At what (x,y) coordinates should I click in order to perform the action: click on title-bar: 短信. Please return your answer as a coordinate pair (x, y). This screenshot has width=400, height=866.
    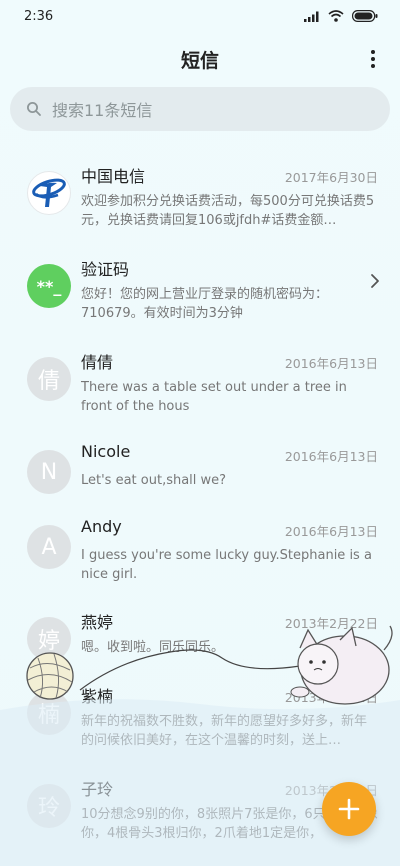
    Looking at the image, I should click on (200, 59).